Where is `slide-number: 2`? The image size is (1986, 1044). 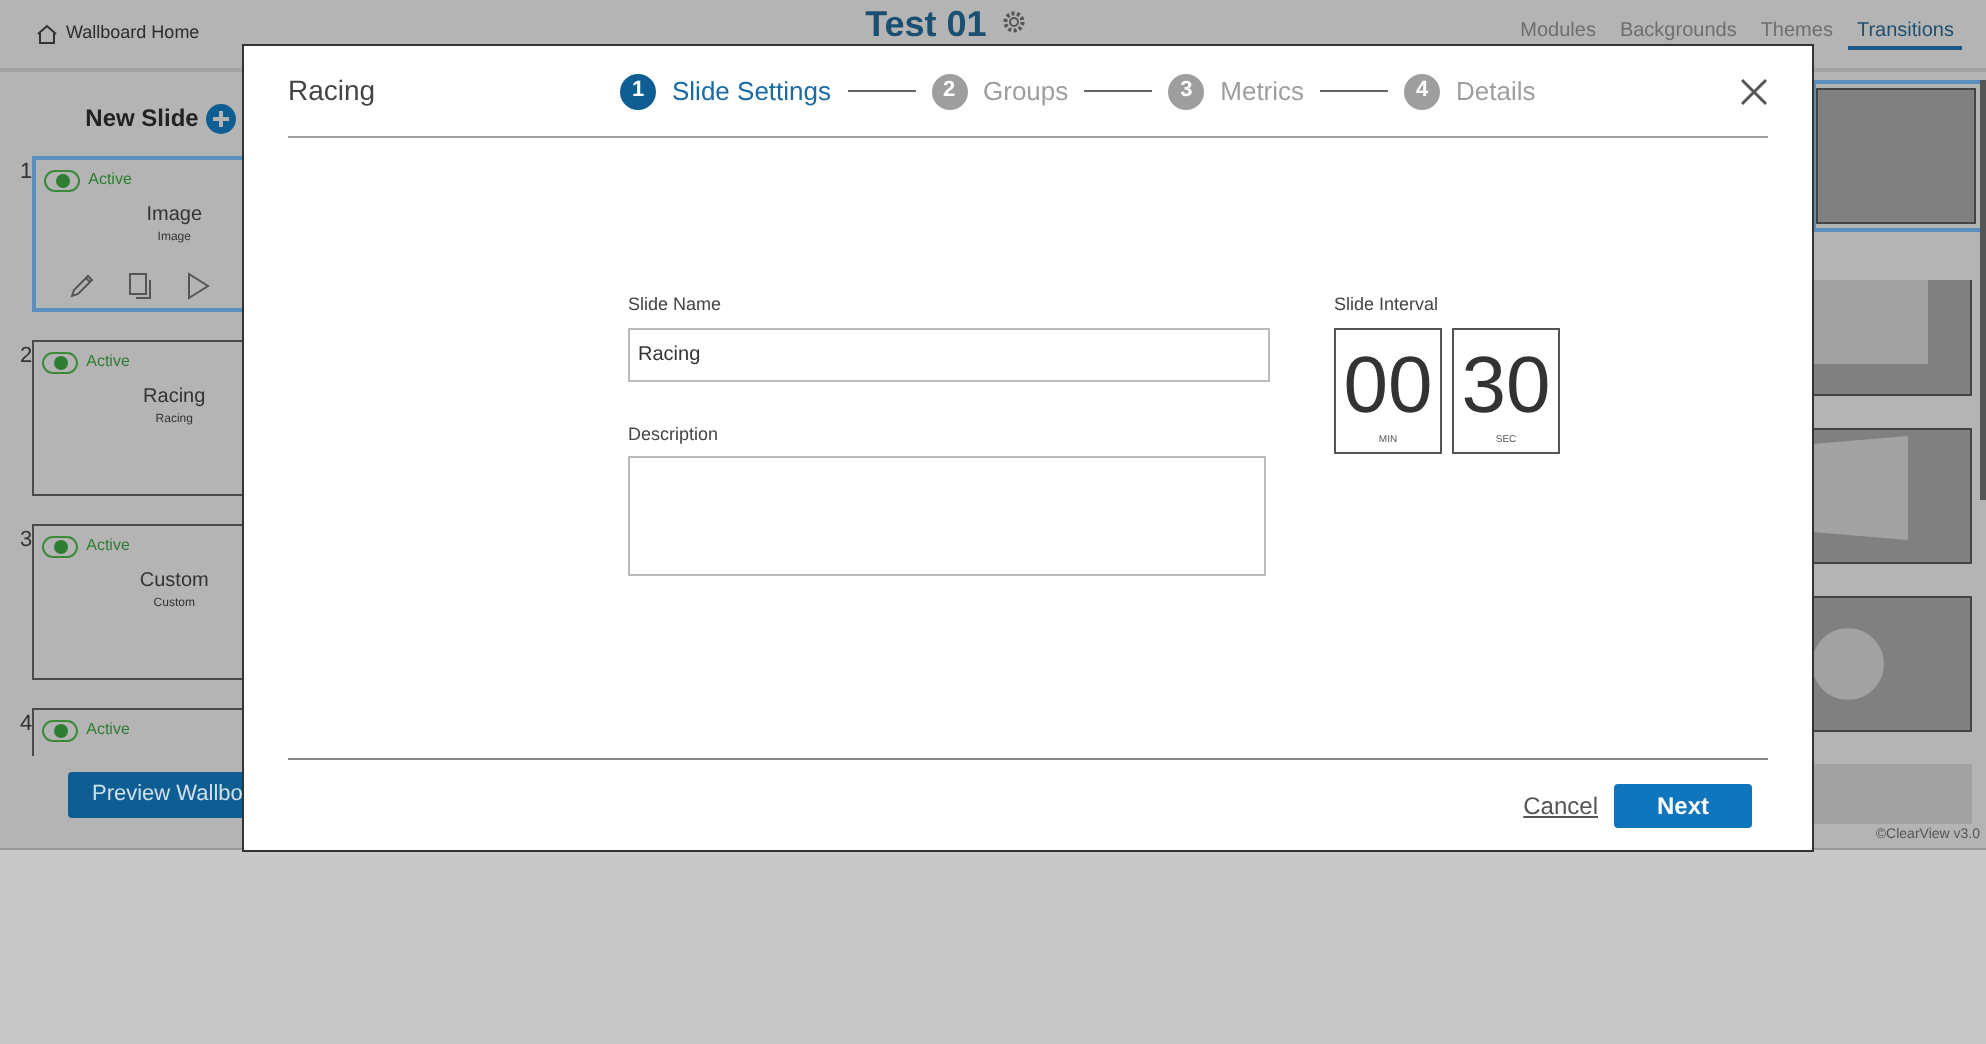
slide-number: 2 is located at coordinates (25, 357).